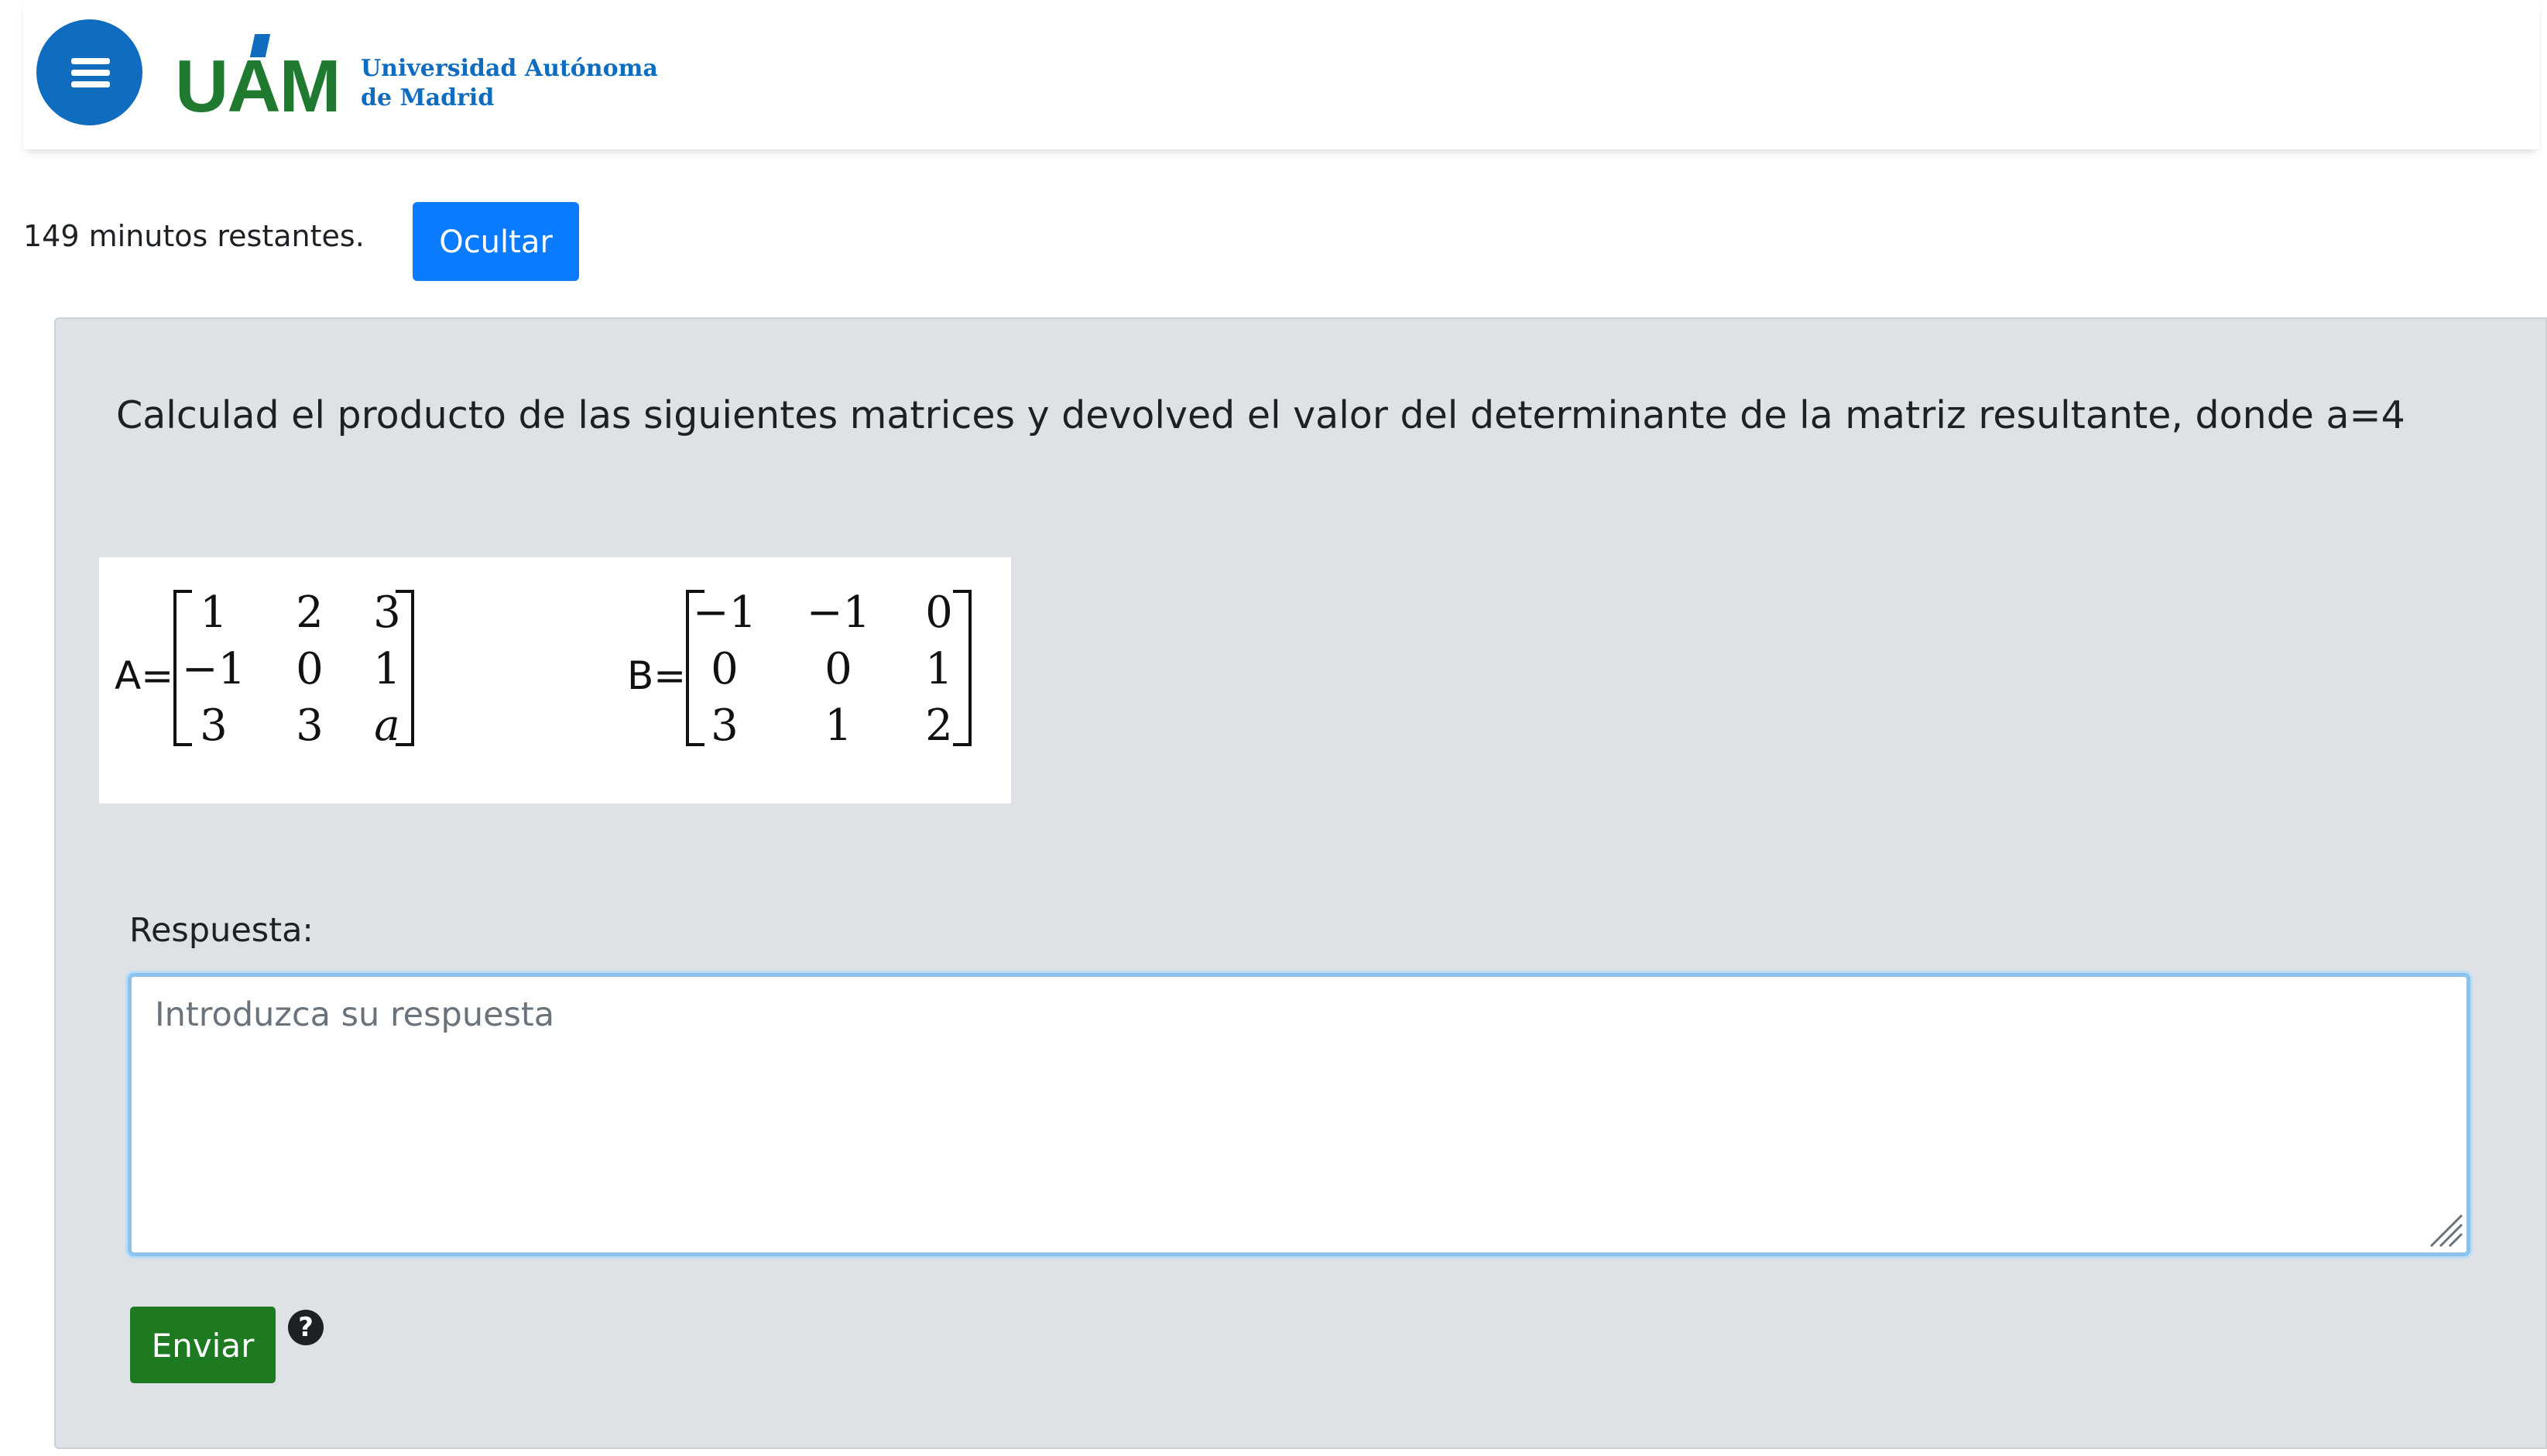  Describe the element at coordinates (509, 68) in the screenshot. I see `logo-line-1: Universidad Autónoma` at that location.